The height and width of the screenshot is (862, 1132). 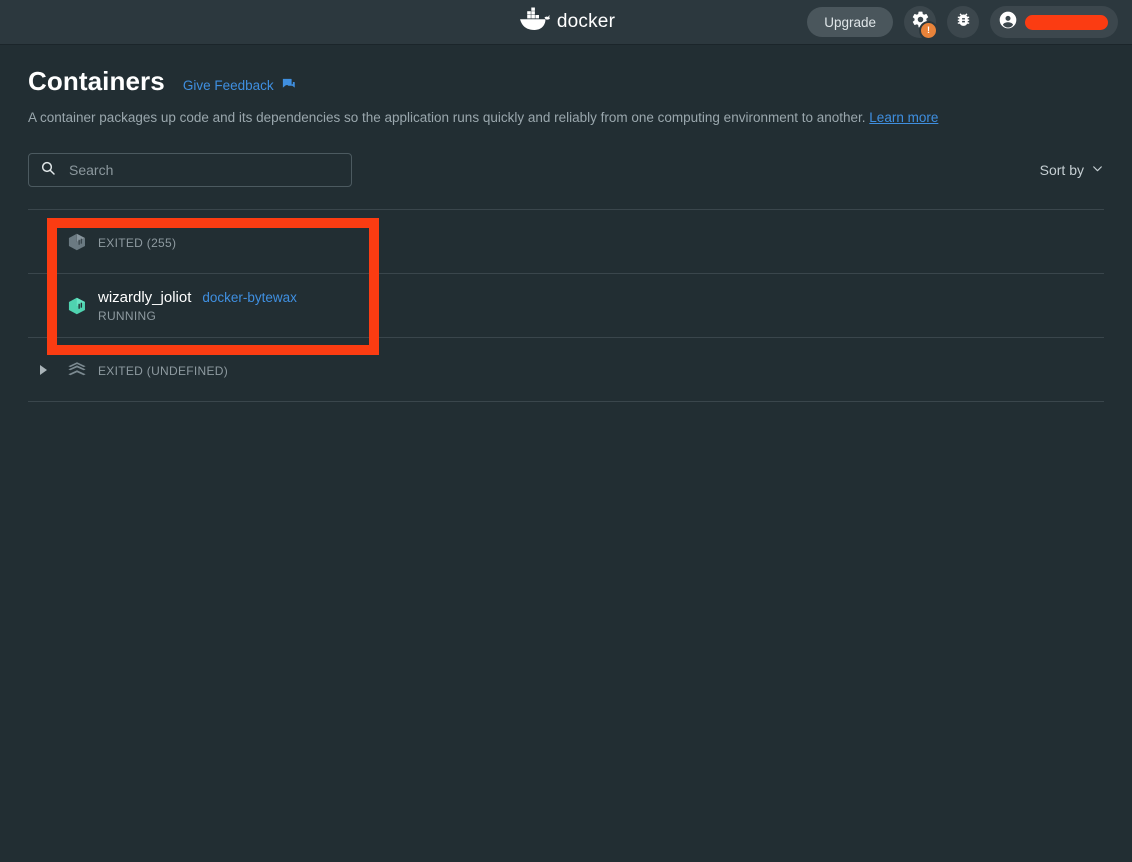 What do you see at coordinates (249, 297) in the screenshot?
I see `container-image: docker-bytewax` at bounding box center [249, 297].